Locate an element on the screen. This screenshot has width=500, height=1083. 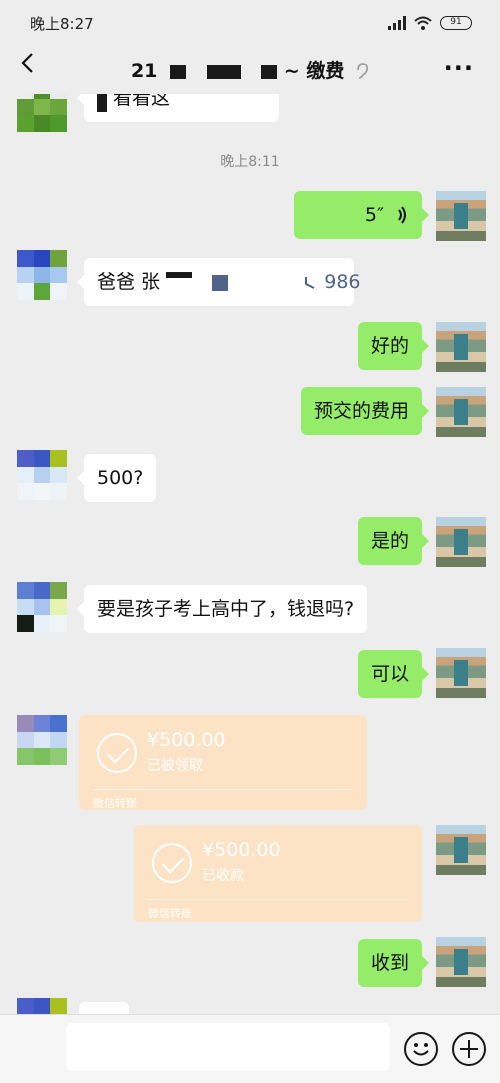
wifi-icon is located at coordinates (423, 23).